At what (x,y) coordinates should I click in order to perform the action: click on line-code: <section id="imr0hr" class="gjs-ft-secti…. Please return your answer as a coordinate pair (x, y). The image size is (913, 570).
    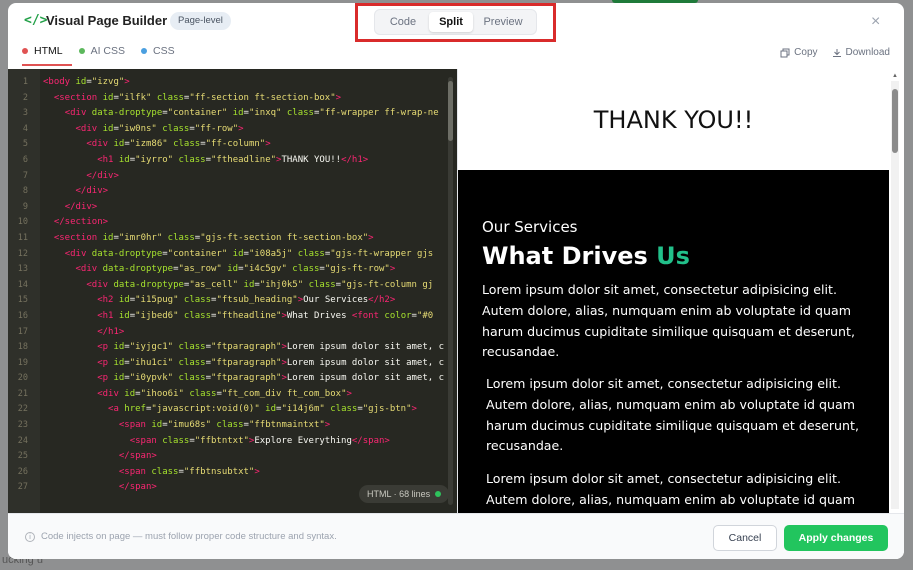
    Looking at the image, I should click on (213, 237).